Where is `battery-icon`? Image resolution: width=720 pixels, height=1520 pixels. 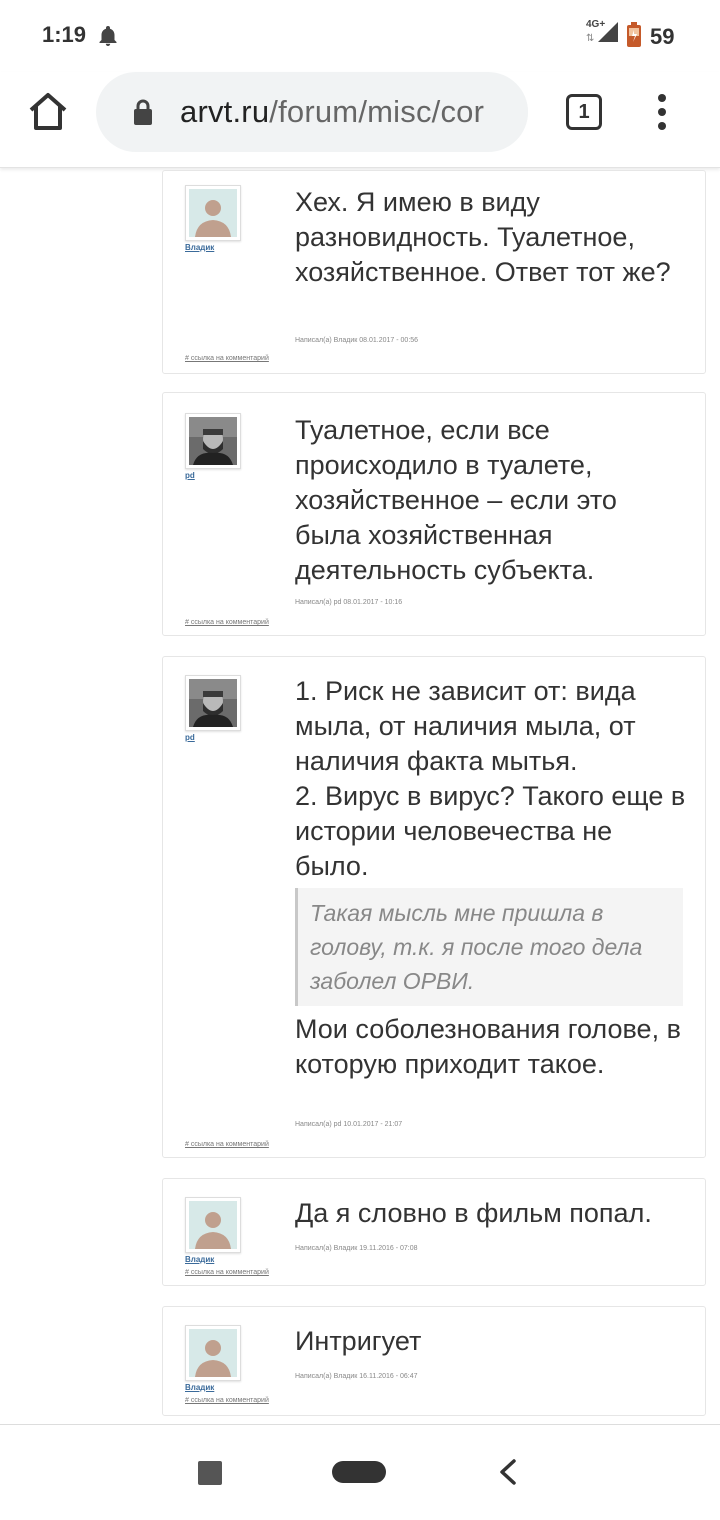
battery-icon is located at coordinates (634, 34).